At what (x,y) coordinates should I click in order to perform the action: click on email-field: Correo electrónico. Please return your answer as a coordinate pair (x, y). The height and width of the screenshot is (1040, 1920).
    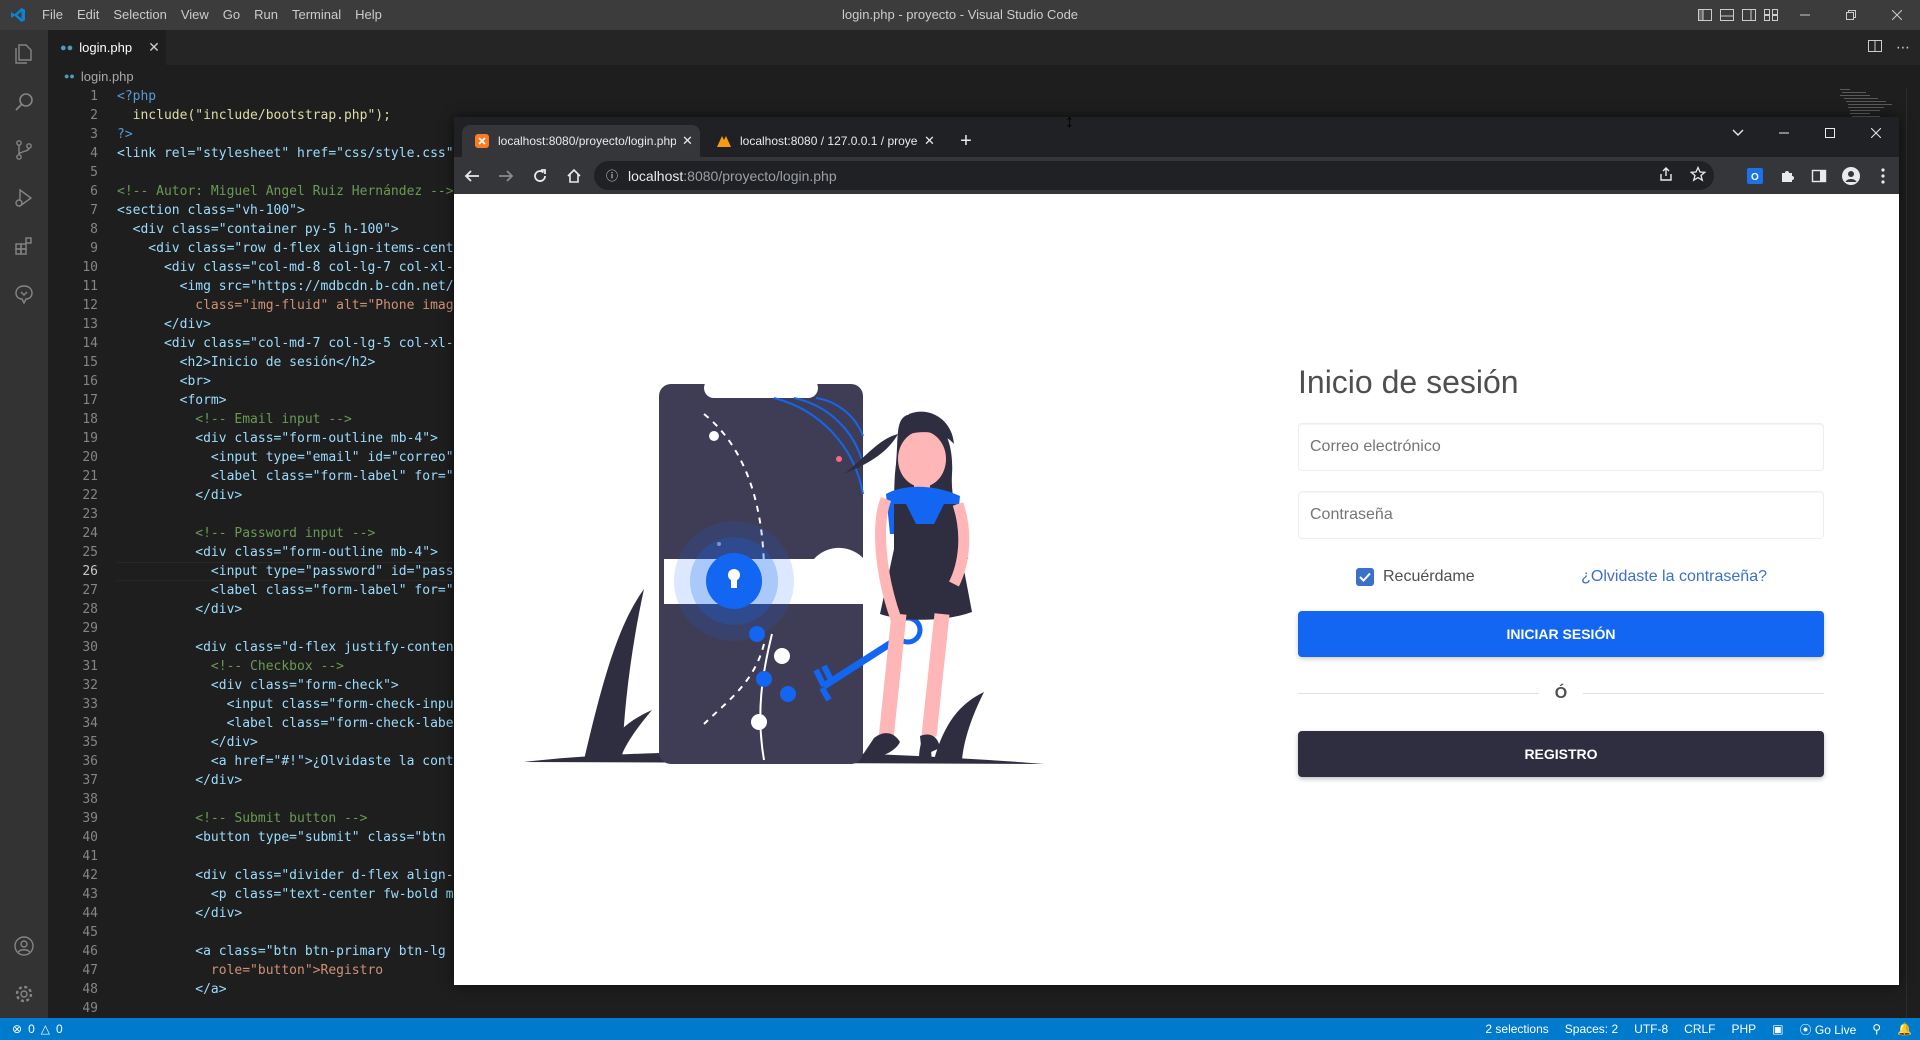
    Looking at the image, I should click on (1561, 447).